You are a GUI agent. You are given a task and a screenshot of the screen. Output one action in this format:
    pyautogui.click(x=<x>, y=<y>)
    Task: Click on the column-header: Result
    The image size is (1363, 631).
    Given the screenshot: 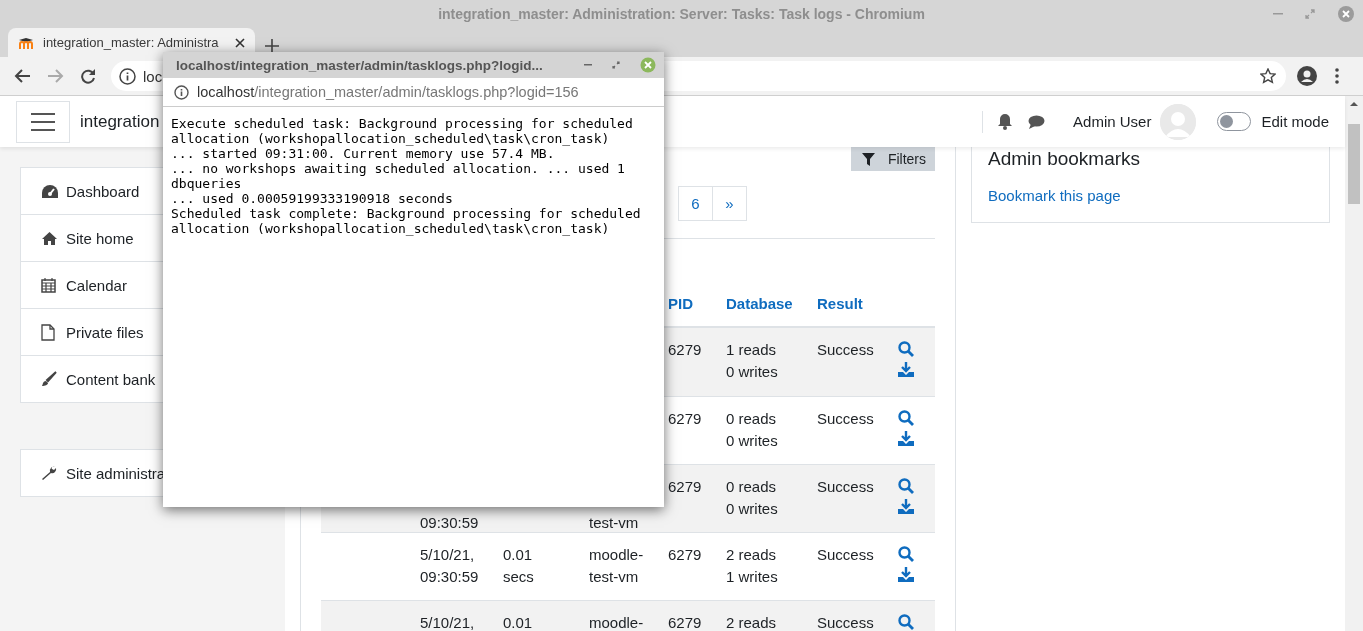 What is the action you would take?
    pyautogui.click(x=840, y=303)
    